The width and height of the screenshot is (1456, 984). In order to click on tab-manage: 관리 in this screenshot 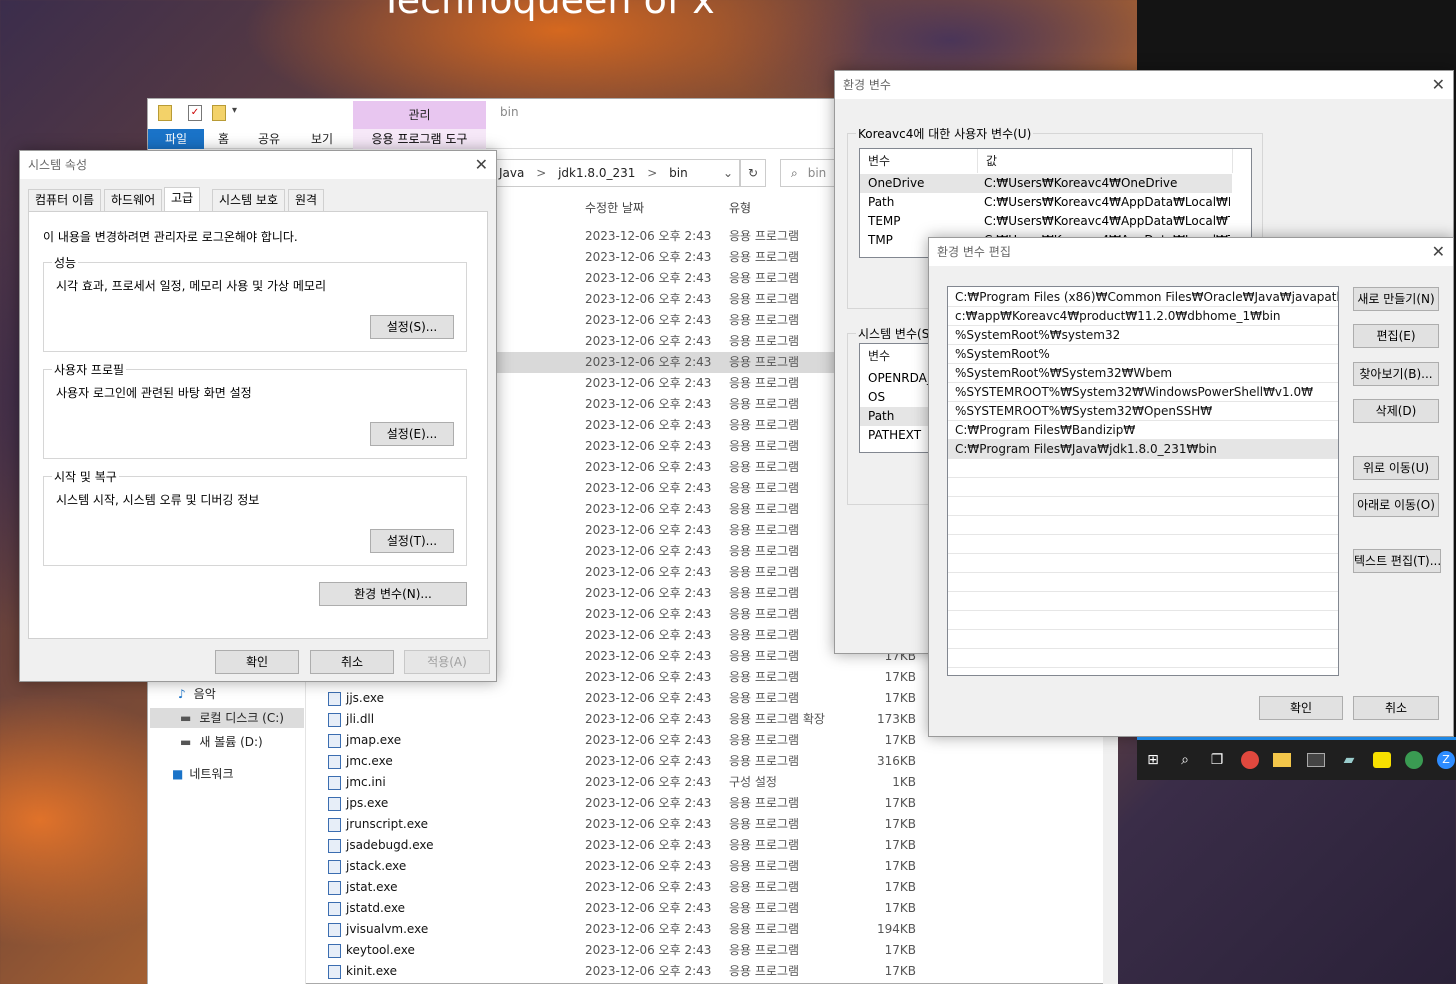, I will do `click(419, 115)`.